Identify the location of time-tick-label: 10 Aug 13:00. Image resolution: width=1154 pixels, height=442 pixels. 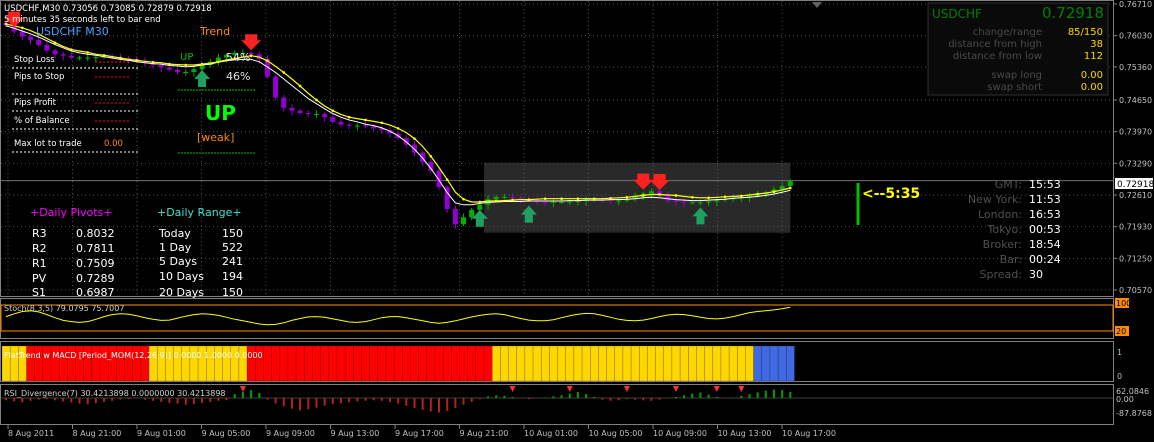
(745, 433).